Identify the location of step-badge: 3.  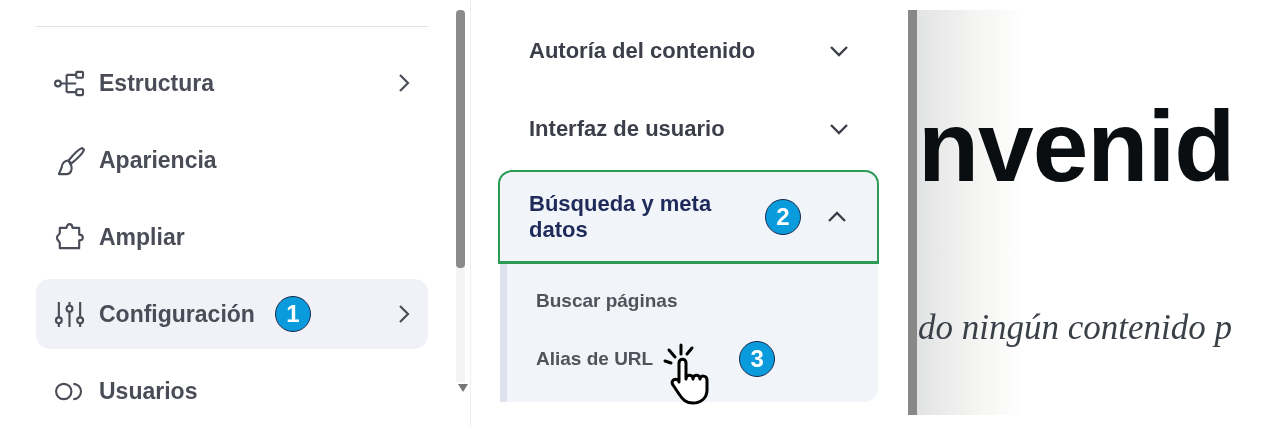
(757, 359).